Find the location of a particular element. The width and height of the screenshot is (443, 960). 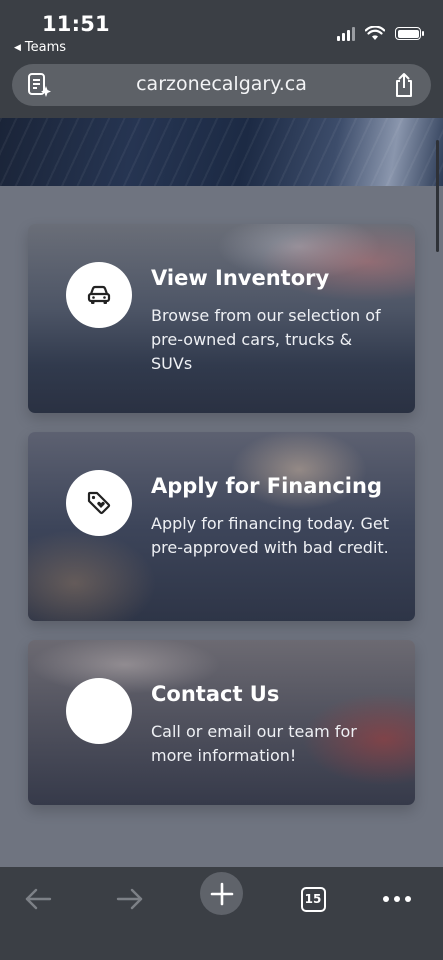

status-time: 11:51 is located at coordinates (76, 24).